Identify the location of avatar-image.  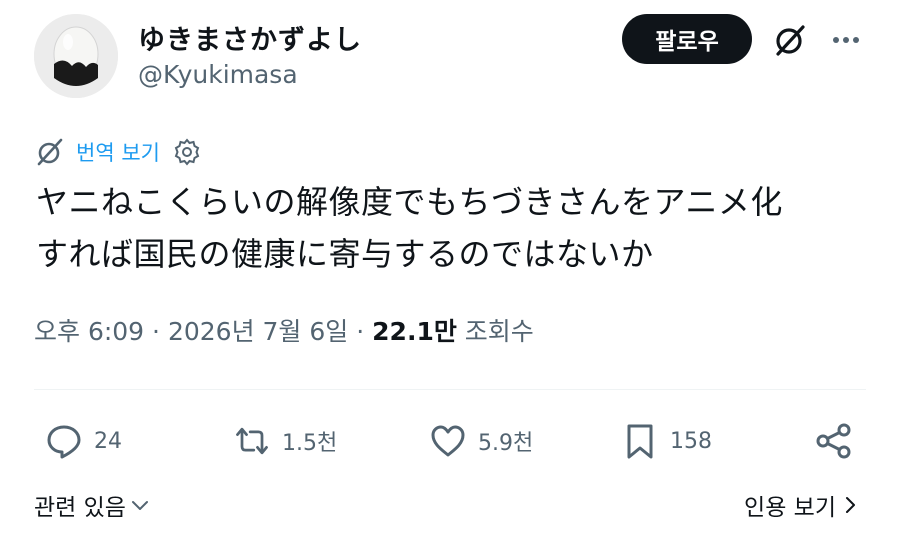
(76, 56).